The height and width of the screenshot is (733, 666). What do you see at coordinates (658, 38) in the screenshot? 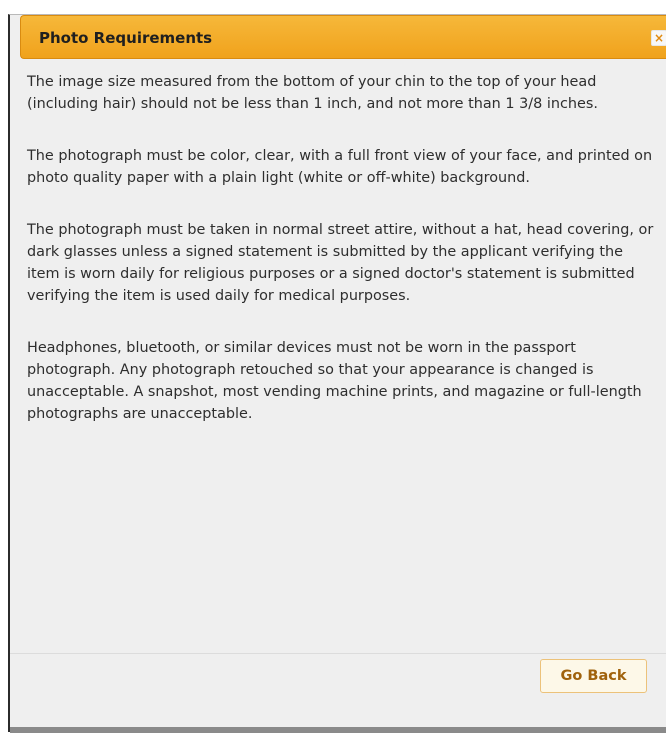
I see `close-icon: ×` at bounding box center [658, 38].